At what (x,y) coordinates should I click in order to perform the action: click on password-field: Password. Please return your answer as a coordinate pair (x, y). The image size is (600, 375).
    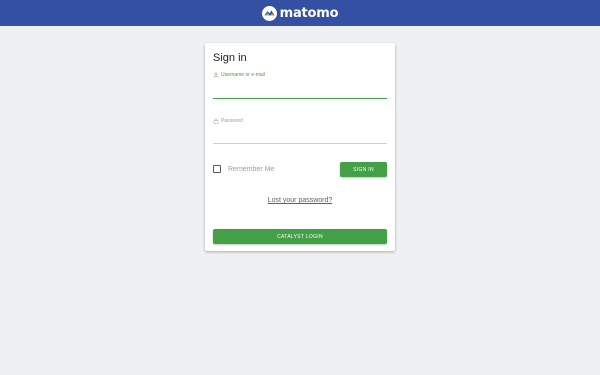
    Looking at the image, I should click on (300, 131).